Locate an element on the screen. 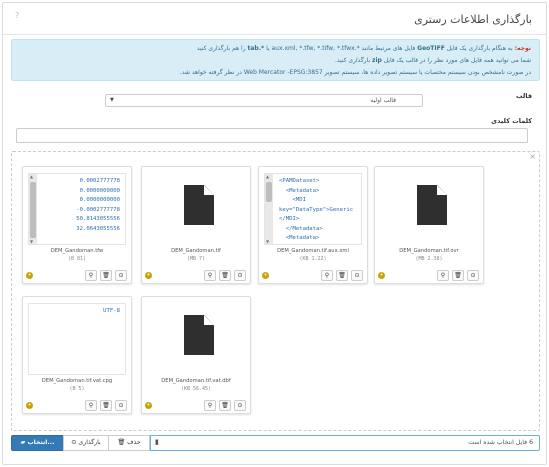 This screenshot has height=467, width=549. trash-icon: 🗑 is located at coordinates (121, 442).